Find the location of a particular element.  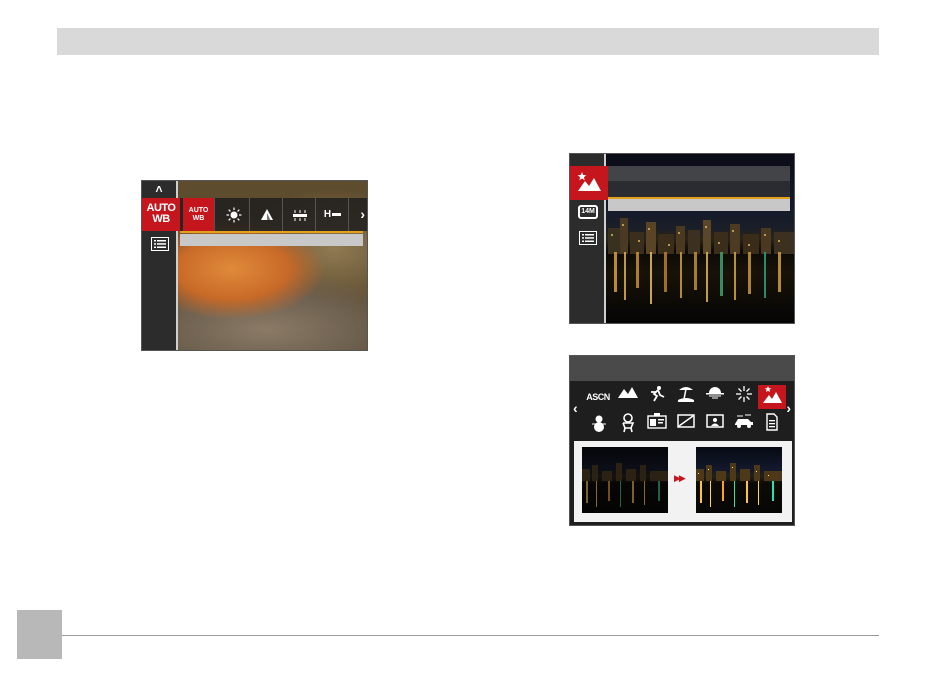

scene-title-bar is located at coordinates (682, 368).